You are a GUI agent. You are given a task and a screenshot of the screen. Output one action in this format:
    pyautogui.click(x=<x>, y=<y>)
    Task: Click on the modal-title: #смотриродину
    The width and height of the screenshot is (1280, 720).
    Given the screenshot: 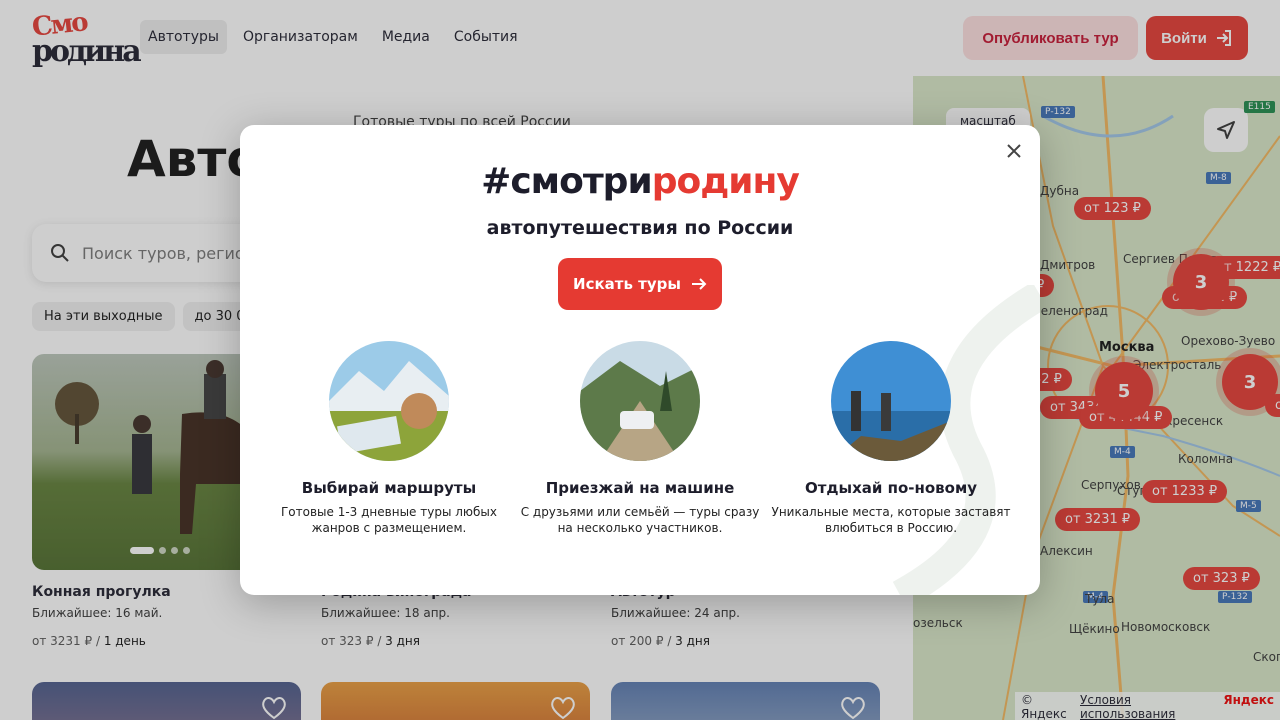 What is the action you would take?
    pyautogui.click(x=640, y=181)
    